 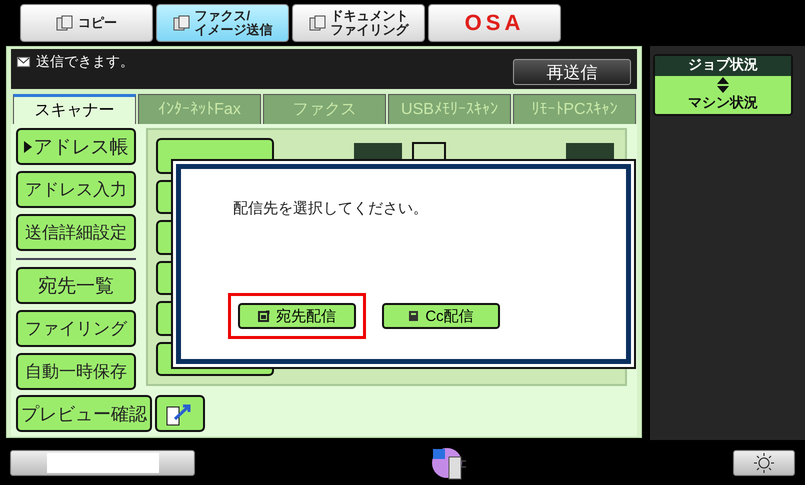 What do you see at coordinates (297, 316) in the screenshot?
I see `dialog-button: 宛先配信` at bounding box center [297, 316].